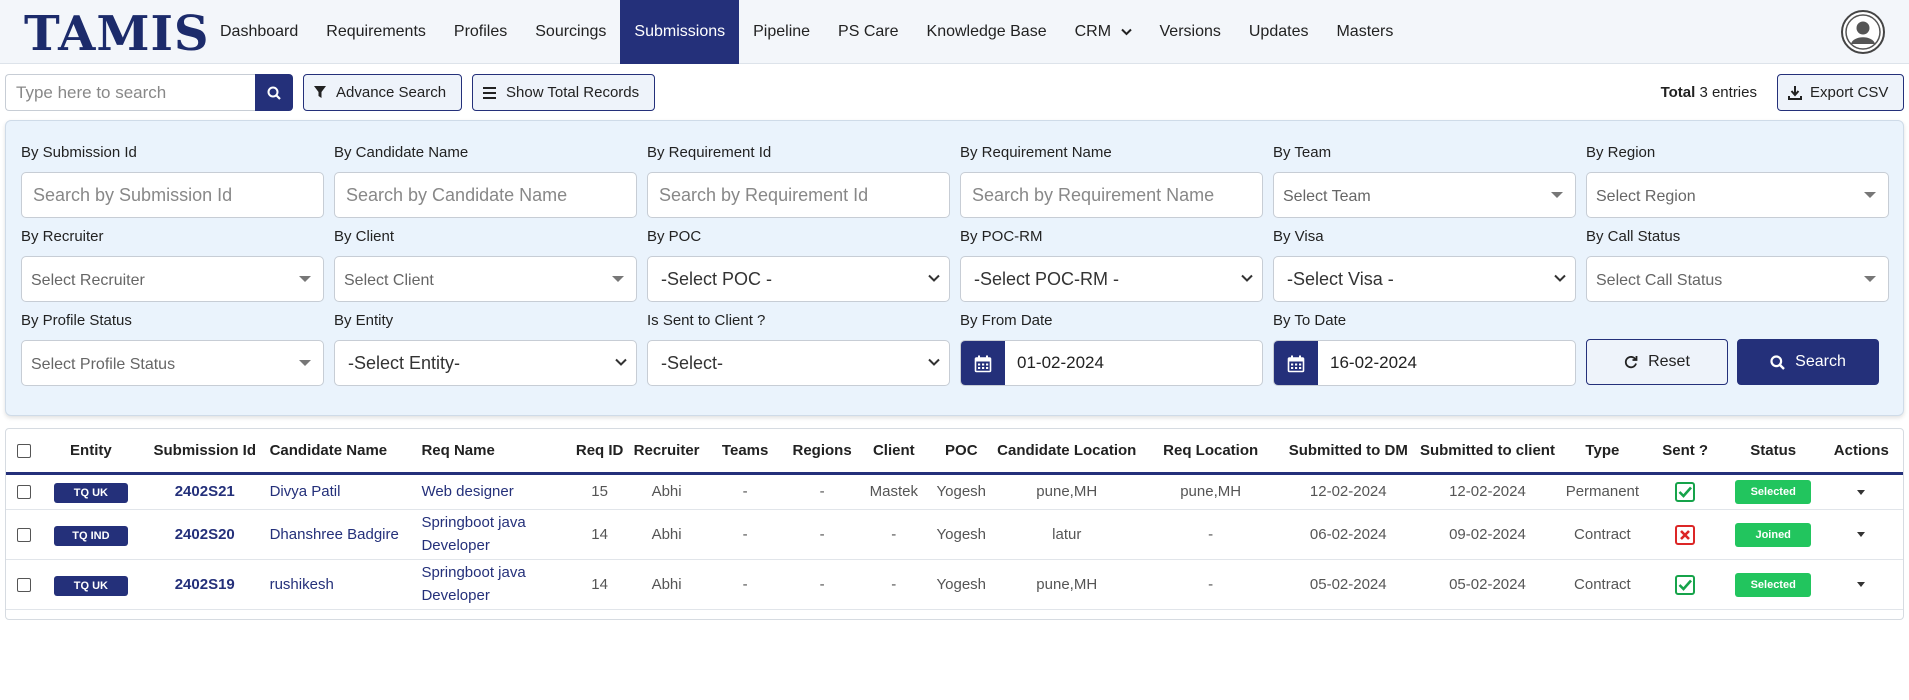 This screenshot has height=700, width=1909. What do you see at coordinates (480, 32) in the screenshot?
I see `nav-profiles: Profiles` at bounding box center [480, 32].